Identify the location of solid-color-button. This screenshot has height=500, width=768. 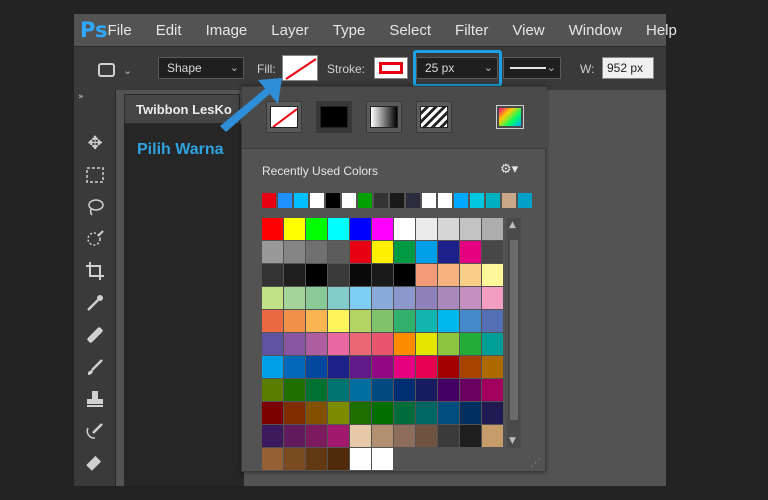
(334, 117).